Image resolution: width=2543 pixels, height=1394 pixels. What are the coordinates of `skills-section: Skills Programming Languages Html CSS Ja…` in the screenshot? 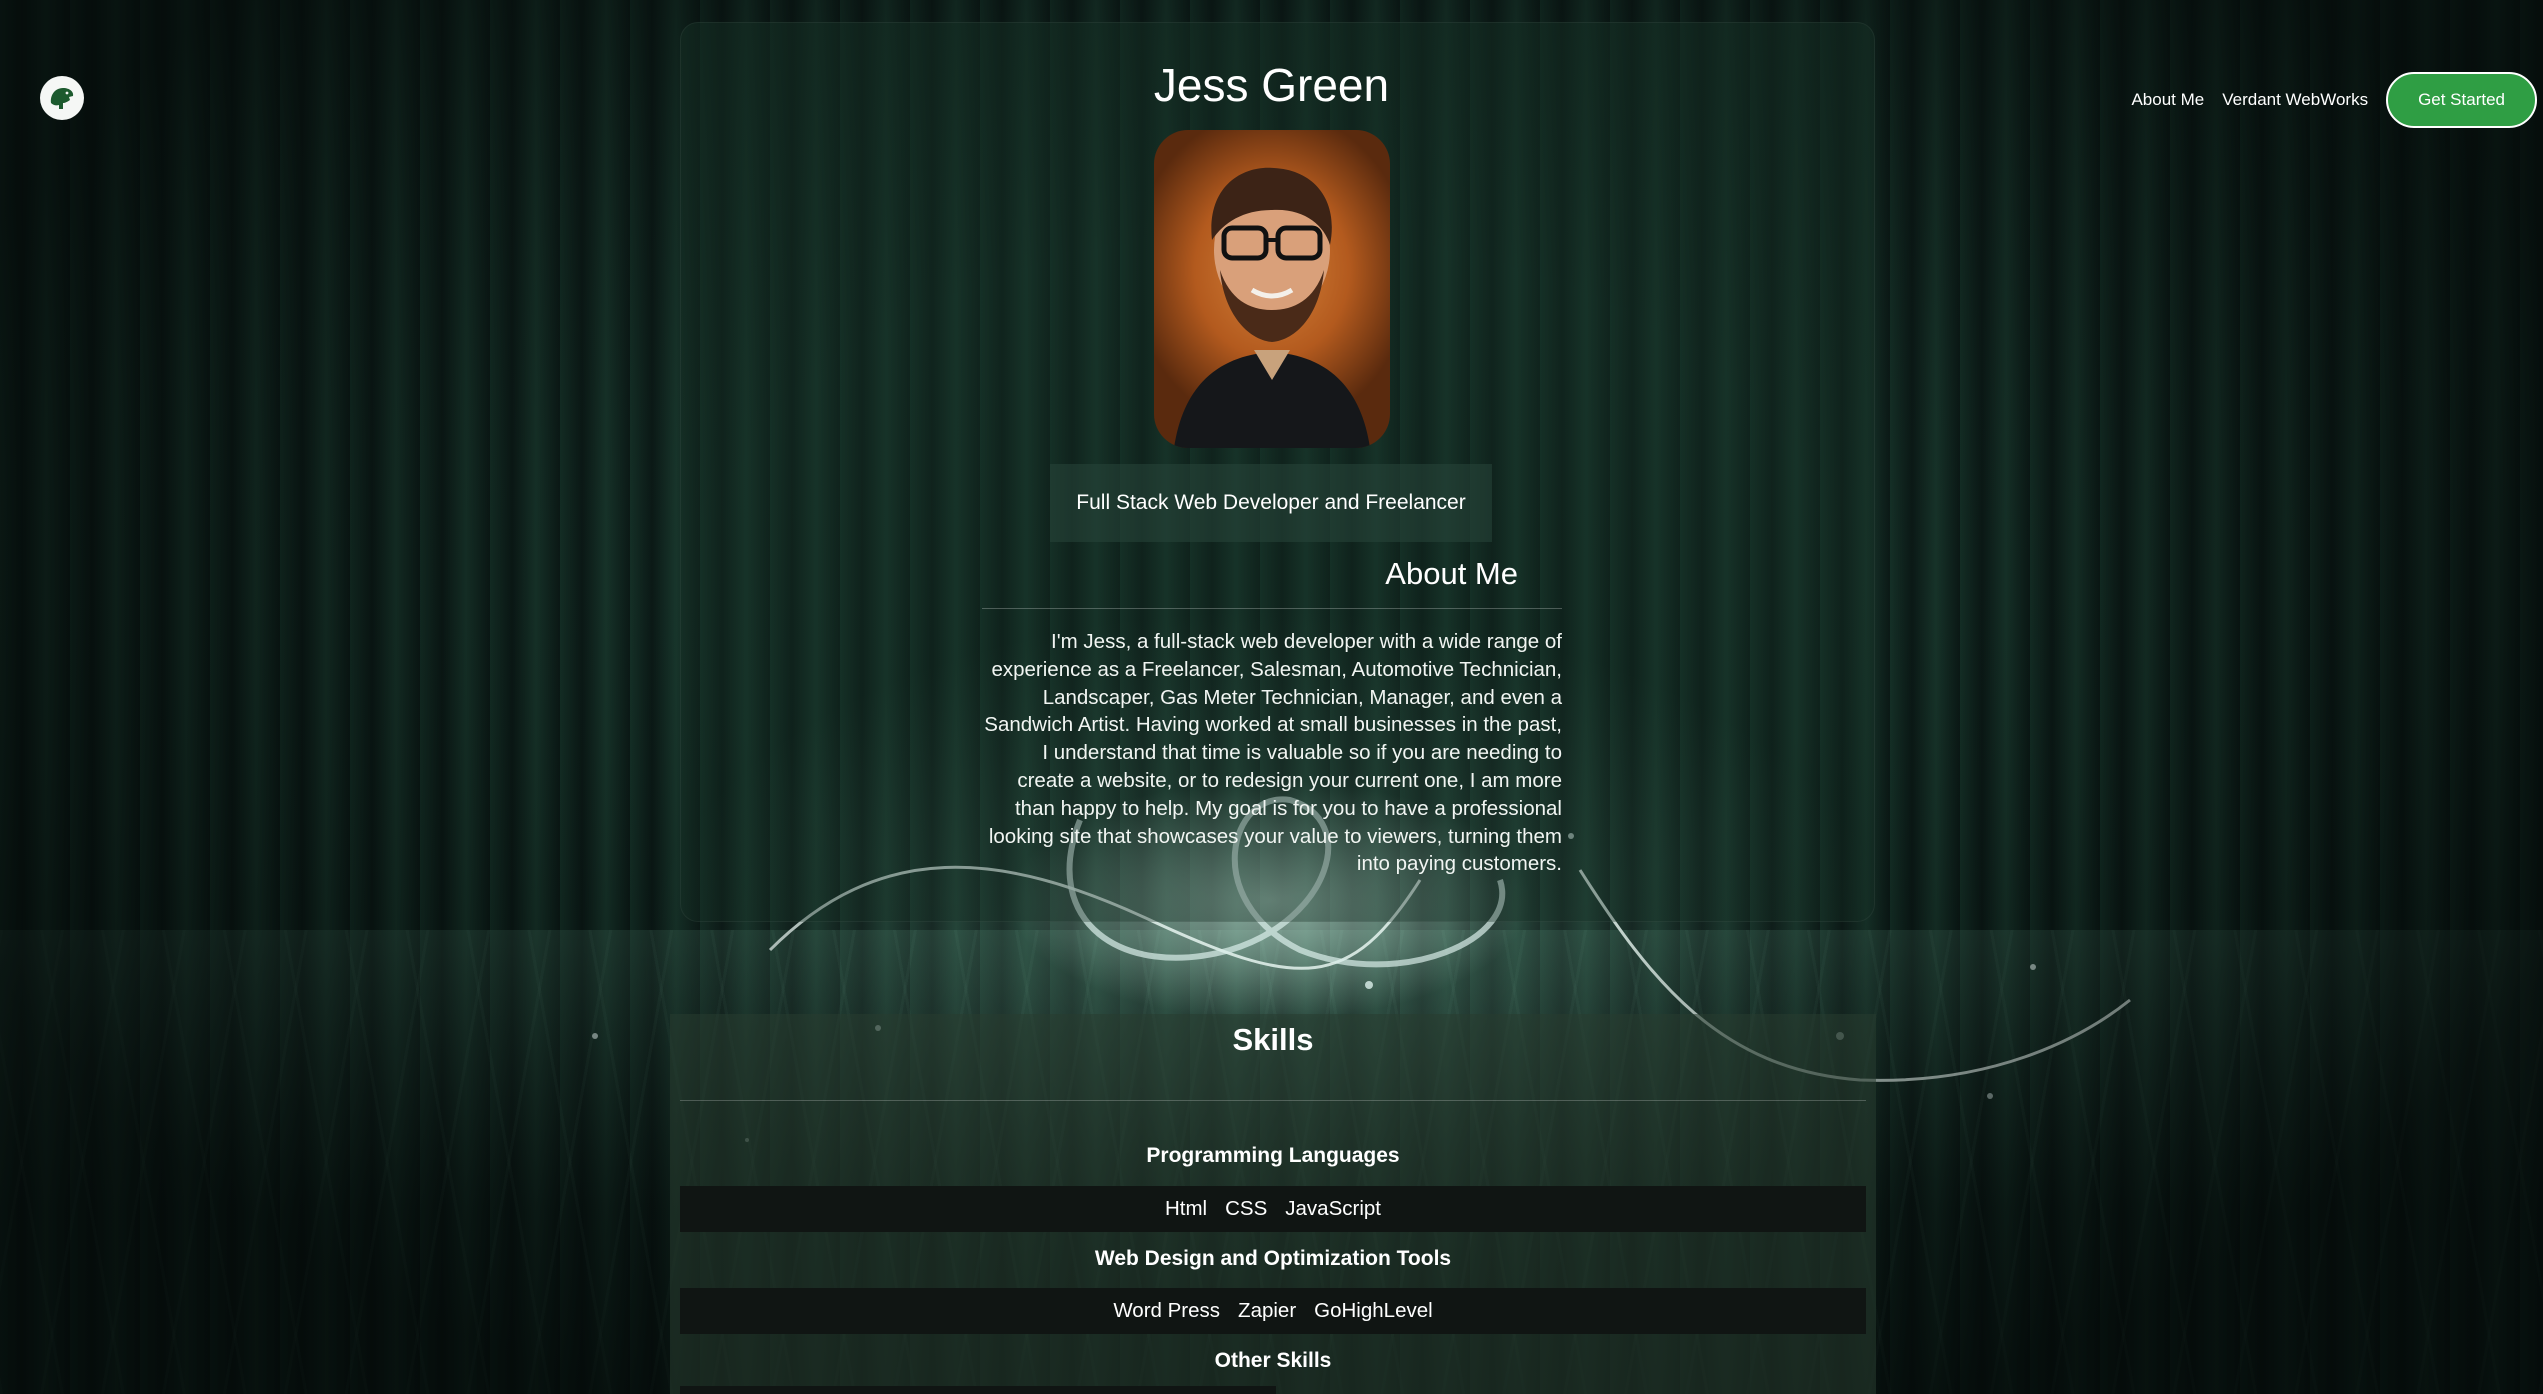 It's located at (1273, 1204).